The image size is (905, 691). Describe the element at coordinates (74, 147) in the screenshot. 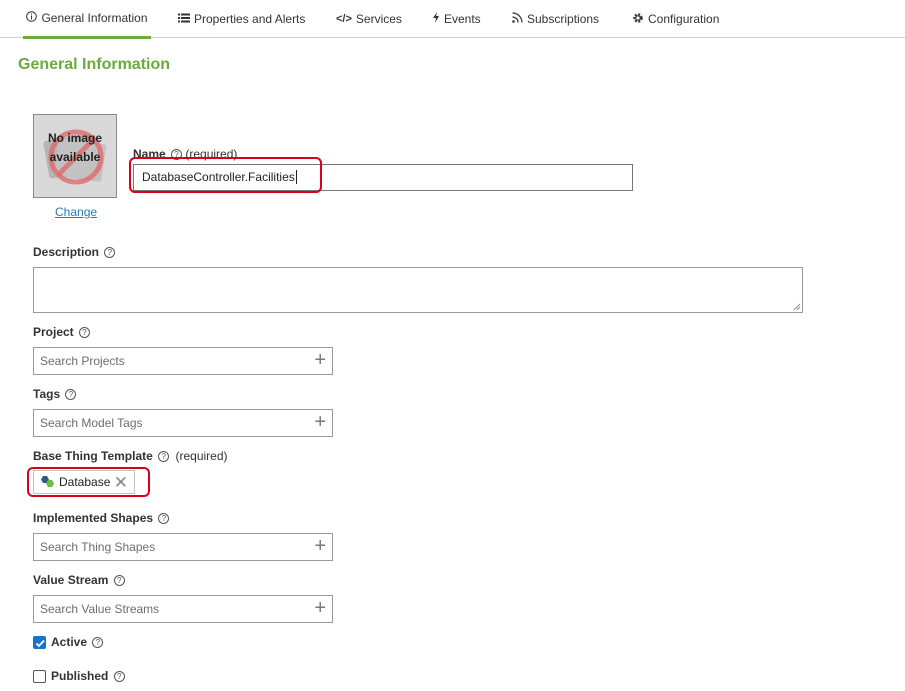

I see `no-image-text: No image available` at that location.